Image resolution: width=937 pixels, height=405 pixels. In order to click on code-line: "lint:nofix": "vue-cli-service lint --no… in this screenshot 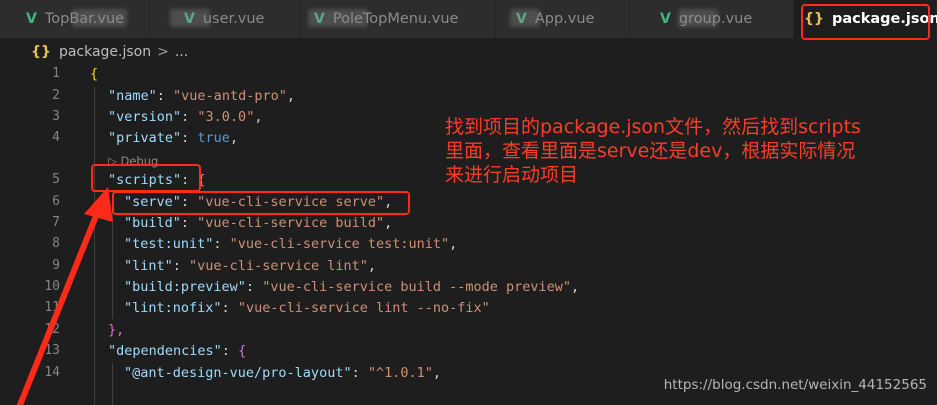, I will do `click(307, 308)`.